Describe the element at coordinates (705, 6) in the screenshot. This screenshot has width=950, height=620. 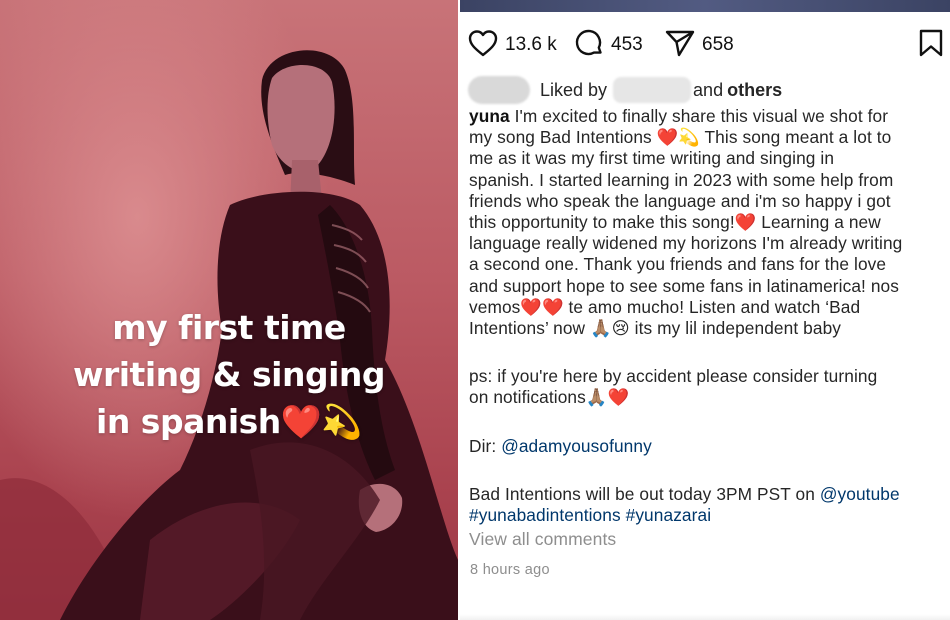
I see `post-media-edge` at that location.